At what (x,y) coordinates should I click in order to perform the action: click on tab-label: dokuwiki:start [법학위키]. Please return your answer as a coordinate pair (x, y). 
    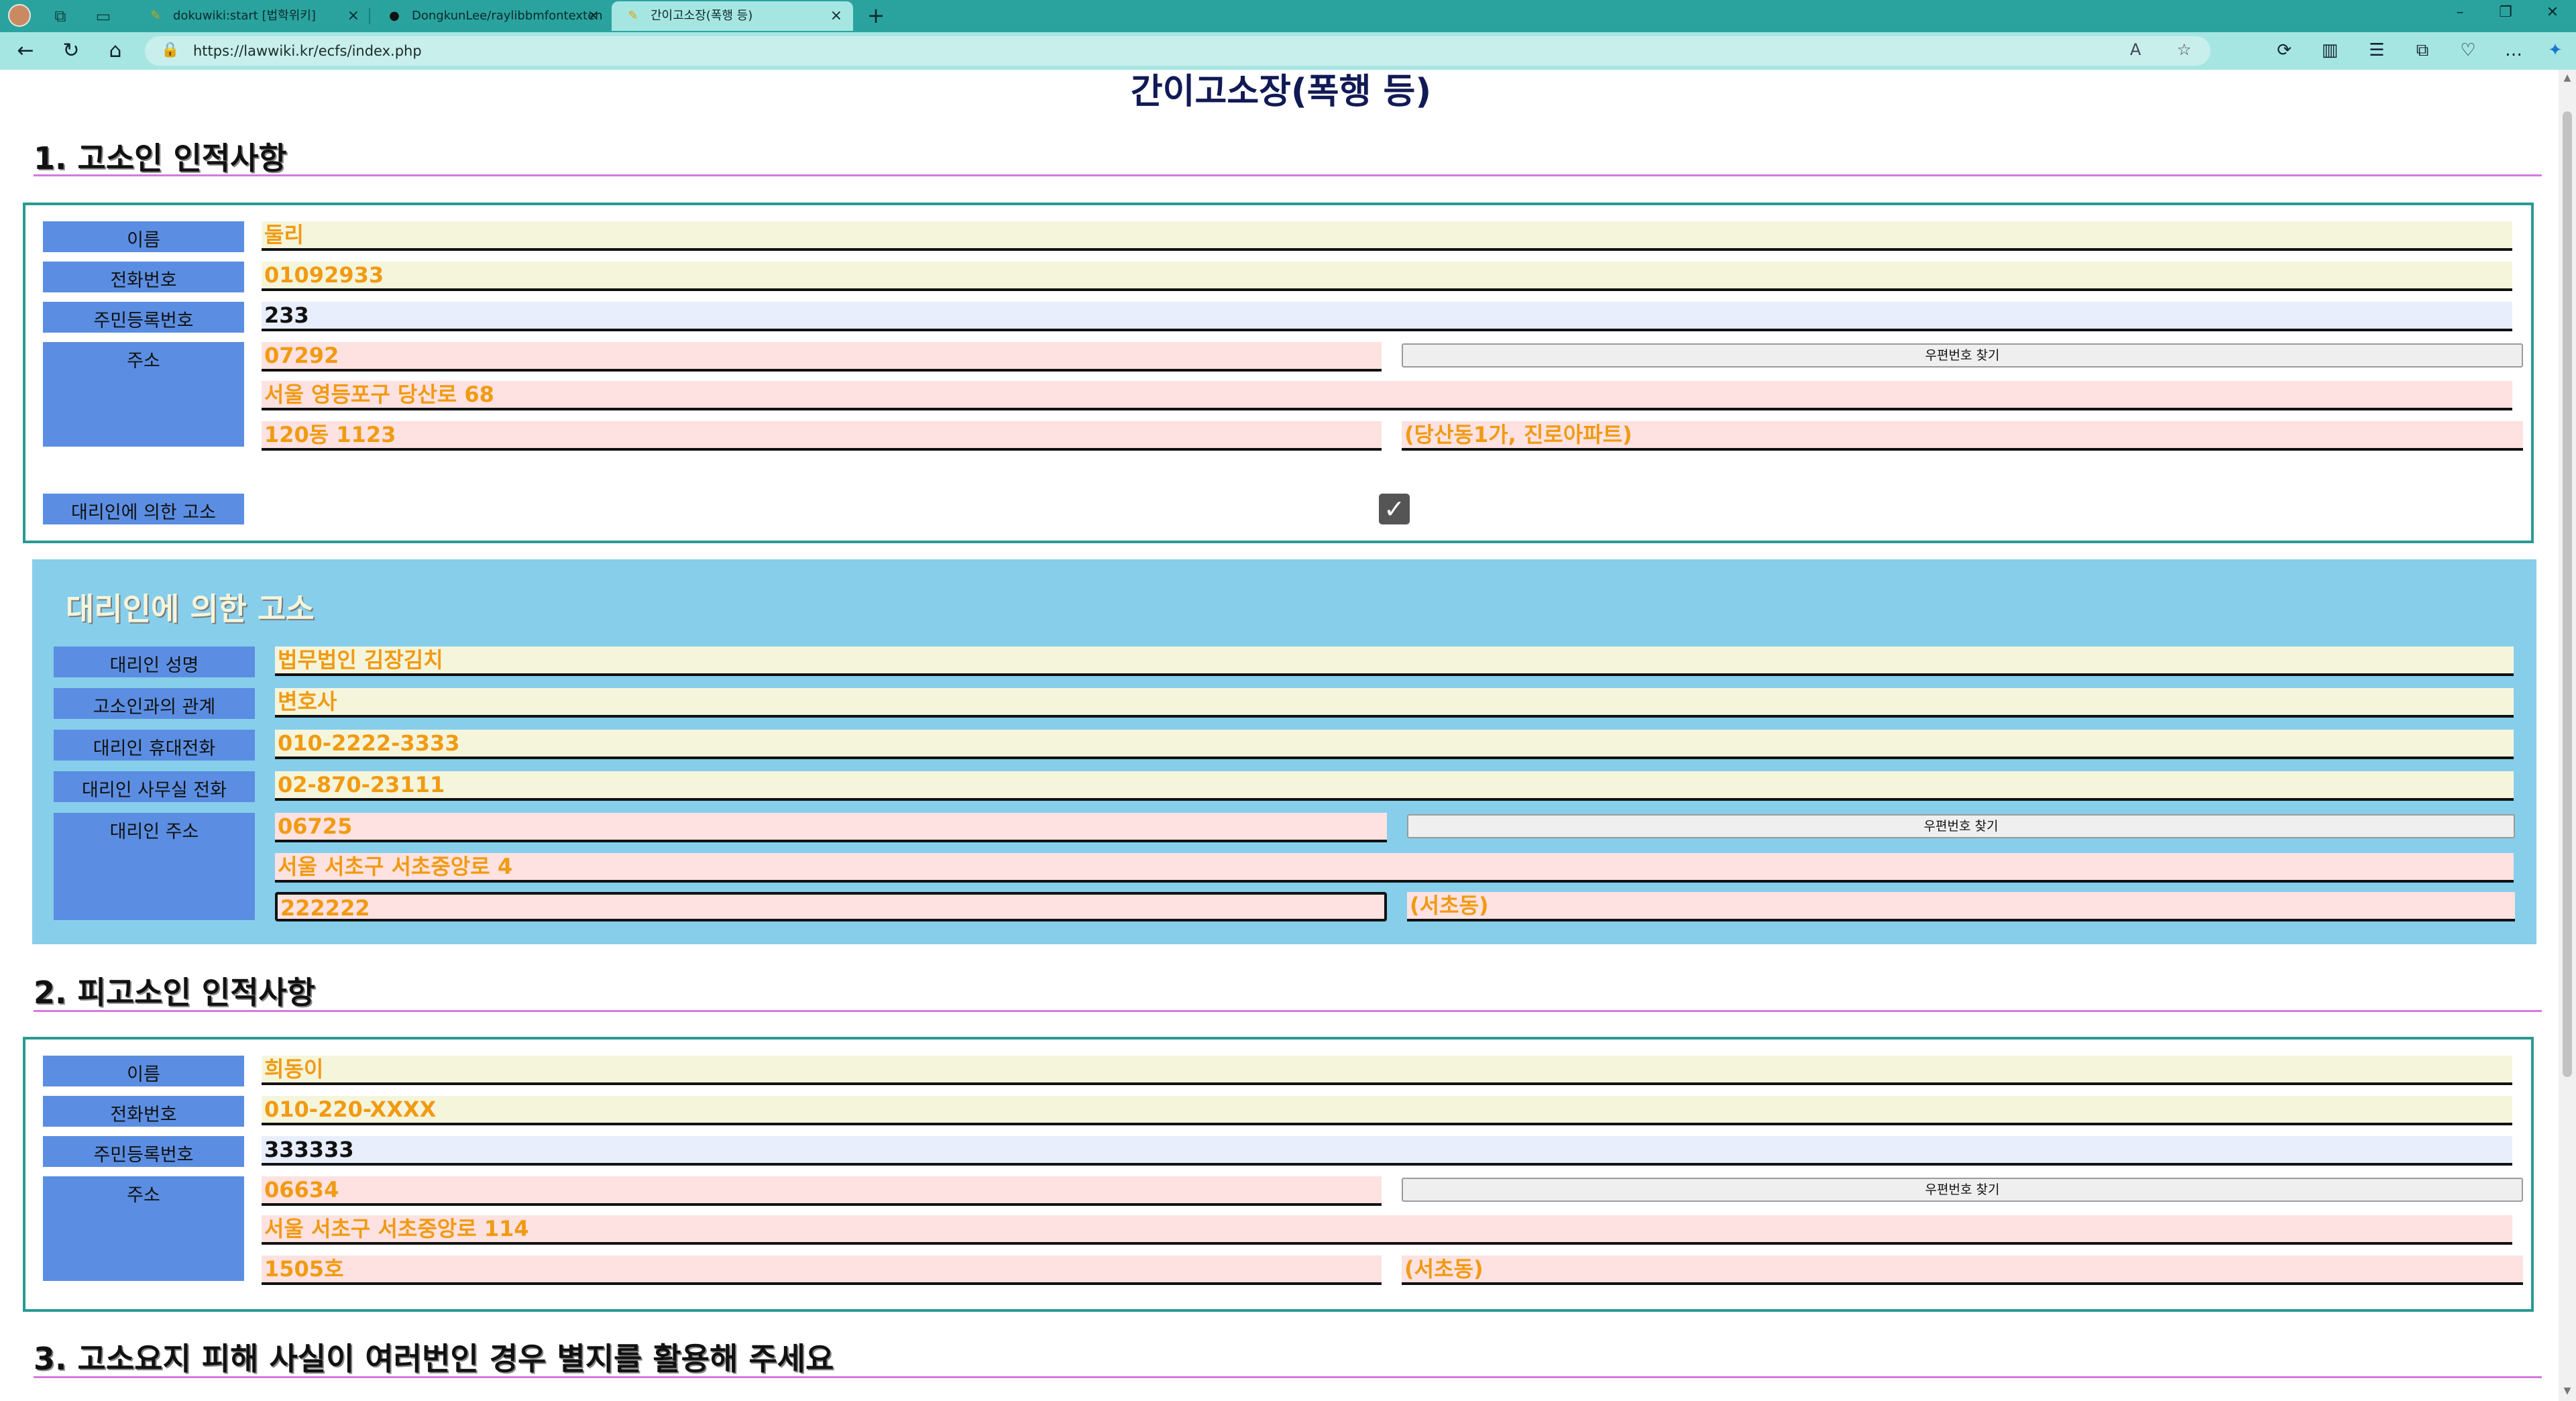
    Looking at the image, I should click on (244, 16).